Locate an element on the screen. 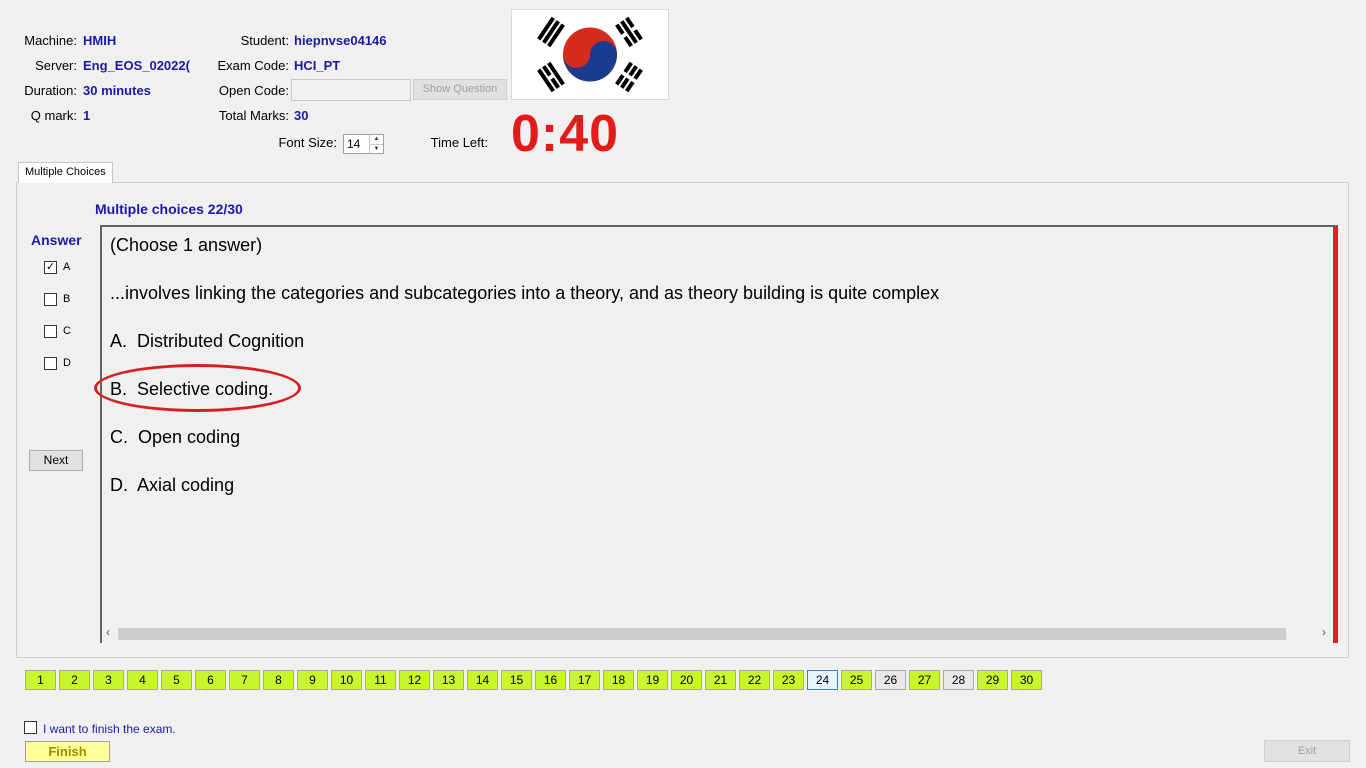 The height and width of the screenshot is (768, 1366). question-nav-25: 25 is located at coordinates (856, 680).